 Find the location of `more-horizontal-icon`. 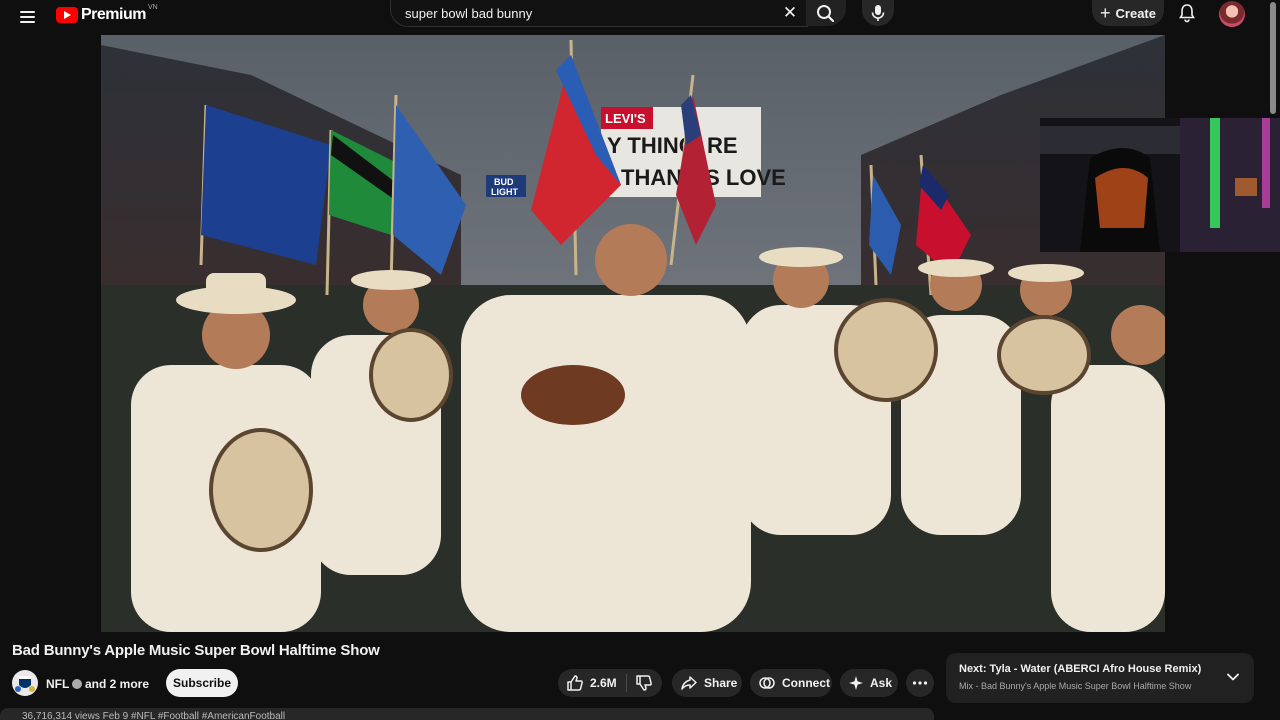

more-horizontal-icon is located at coordinates (920, 683).